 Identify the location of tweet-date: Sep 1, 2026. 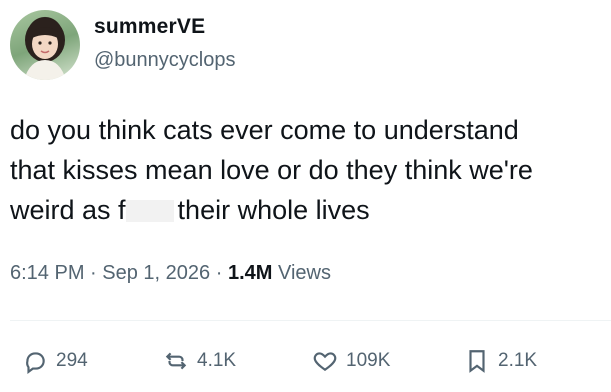
(156, 273).